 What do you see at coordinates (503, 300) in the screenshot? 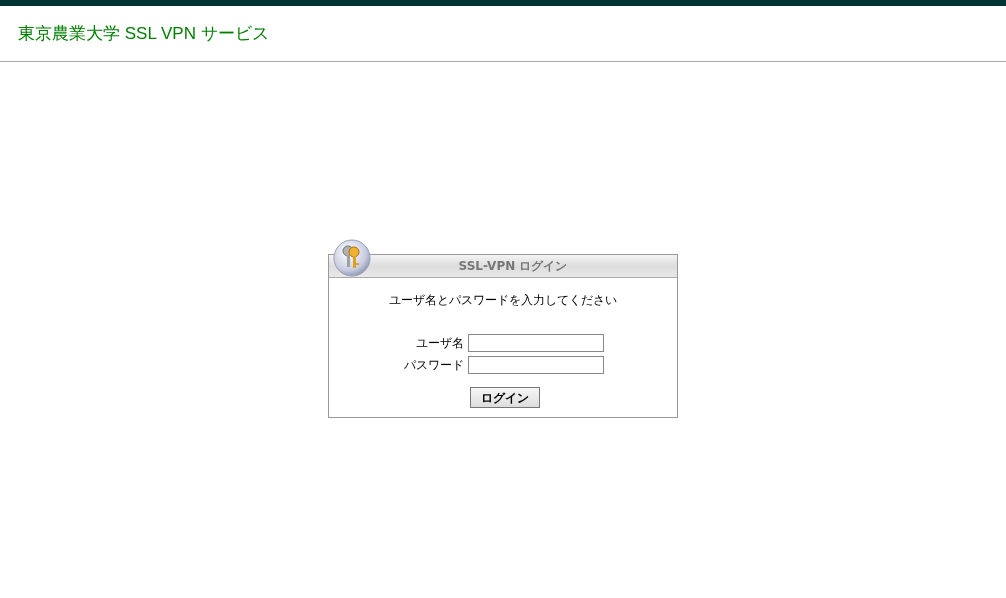
I see `instruction-text: ユーザ名とパスワードを入力してください` at bounding box center [503, 300].